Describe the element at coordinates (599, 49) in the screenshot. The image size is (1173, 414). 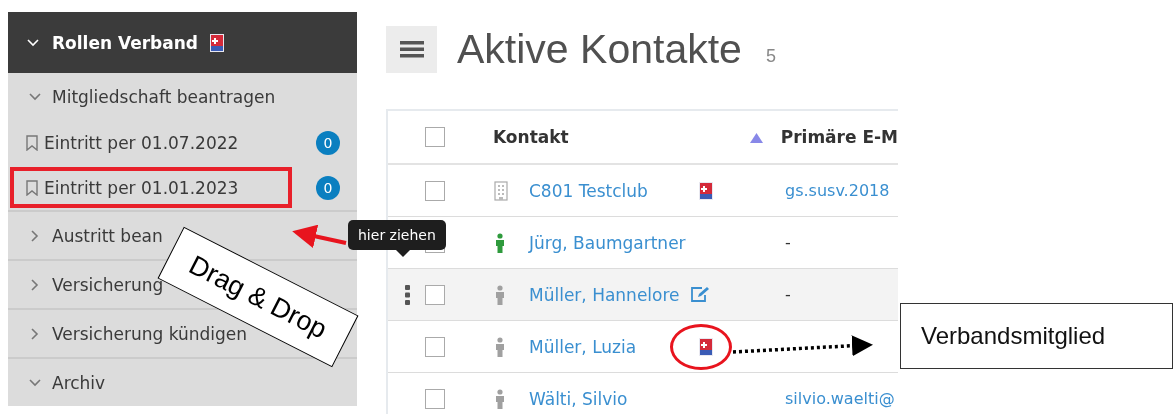
I see `page-title: Aktive Kontakte` at that location.